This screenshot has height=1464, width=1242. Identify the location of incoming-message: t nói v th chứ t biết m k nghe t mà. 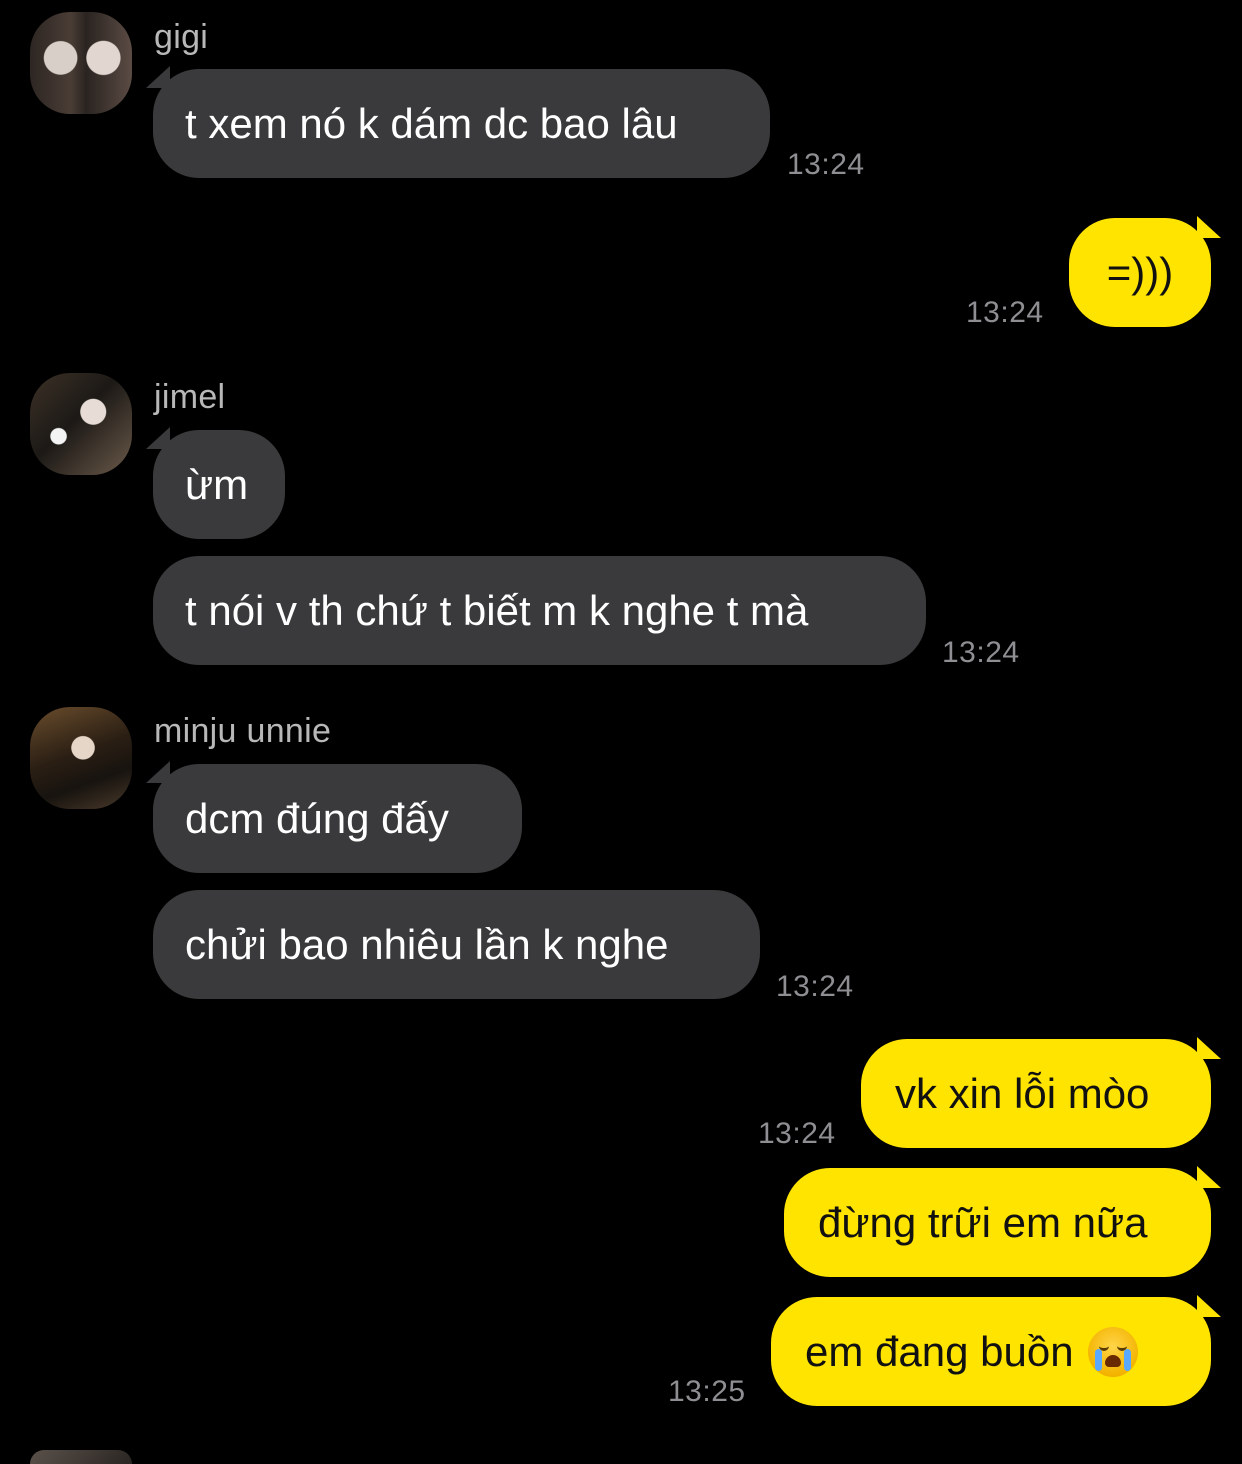
(539, 610).